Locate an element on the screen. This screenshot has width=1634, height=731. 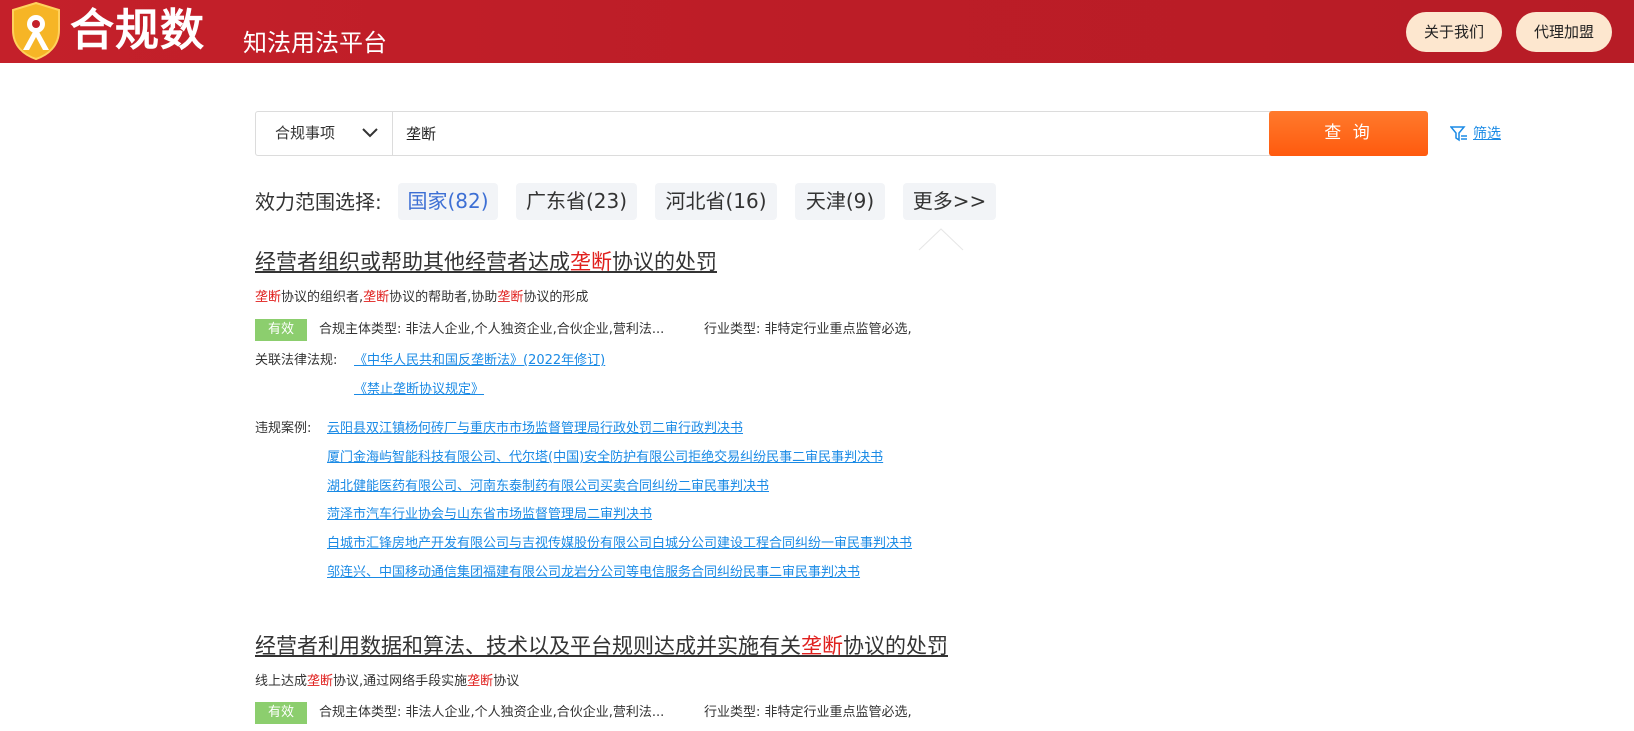
case-link: 湖北健能医药有限公司、河南东泰制药有限公司买卖合同纠纷二审民事判决书 is located at coordinates (548, 487).